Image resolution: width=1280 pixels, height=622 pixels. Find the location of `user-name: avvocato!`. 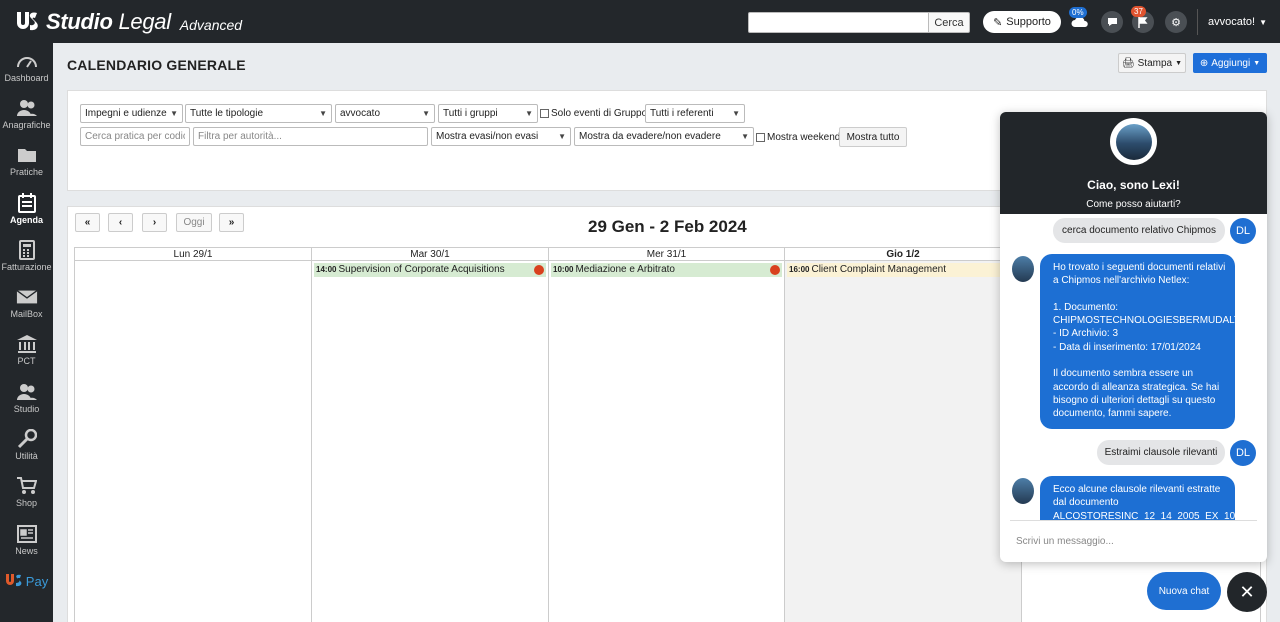

user-name: avvocato! is located at coordinates (1232, 22).